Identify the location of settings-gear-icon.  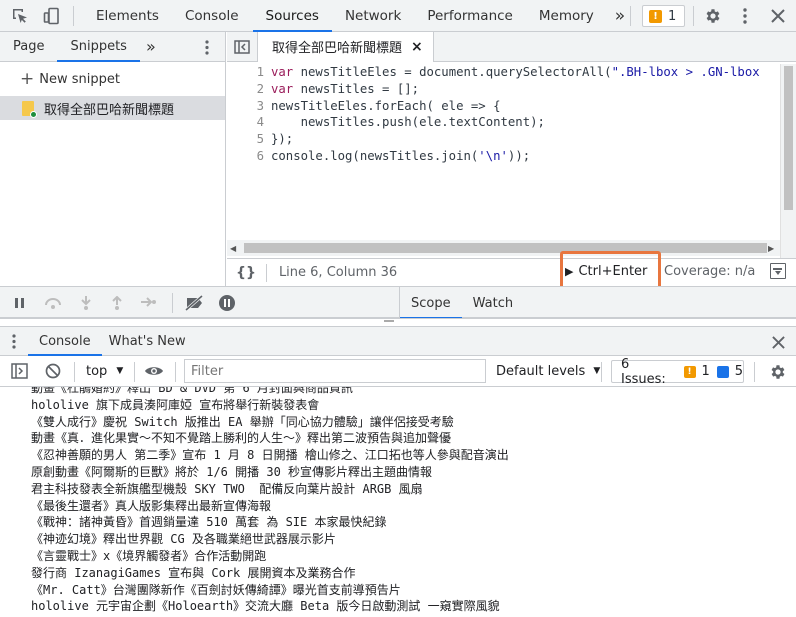
(713, 16).